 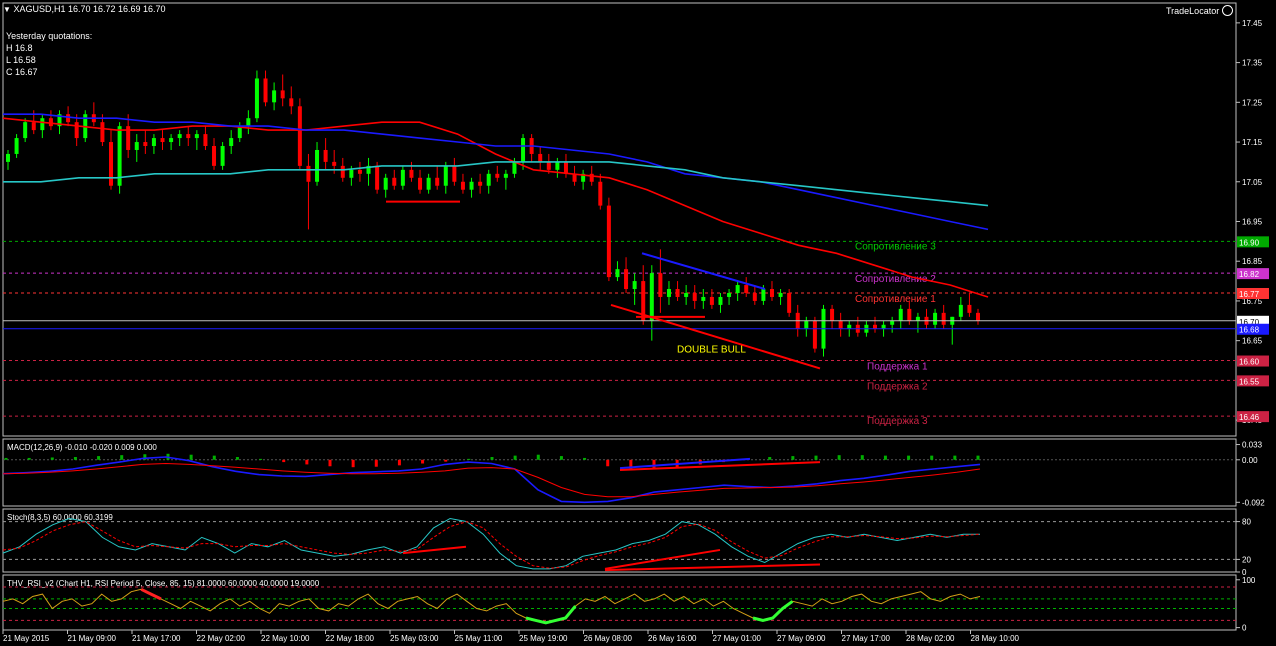 What do you see at coordinates (711, 350) in the screenshot?
I see `double-bull-label: DOUBLE BULL` at bounding box center [711, 350].